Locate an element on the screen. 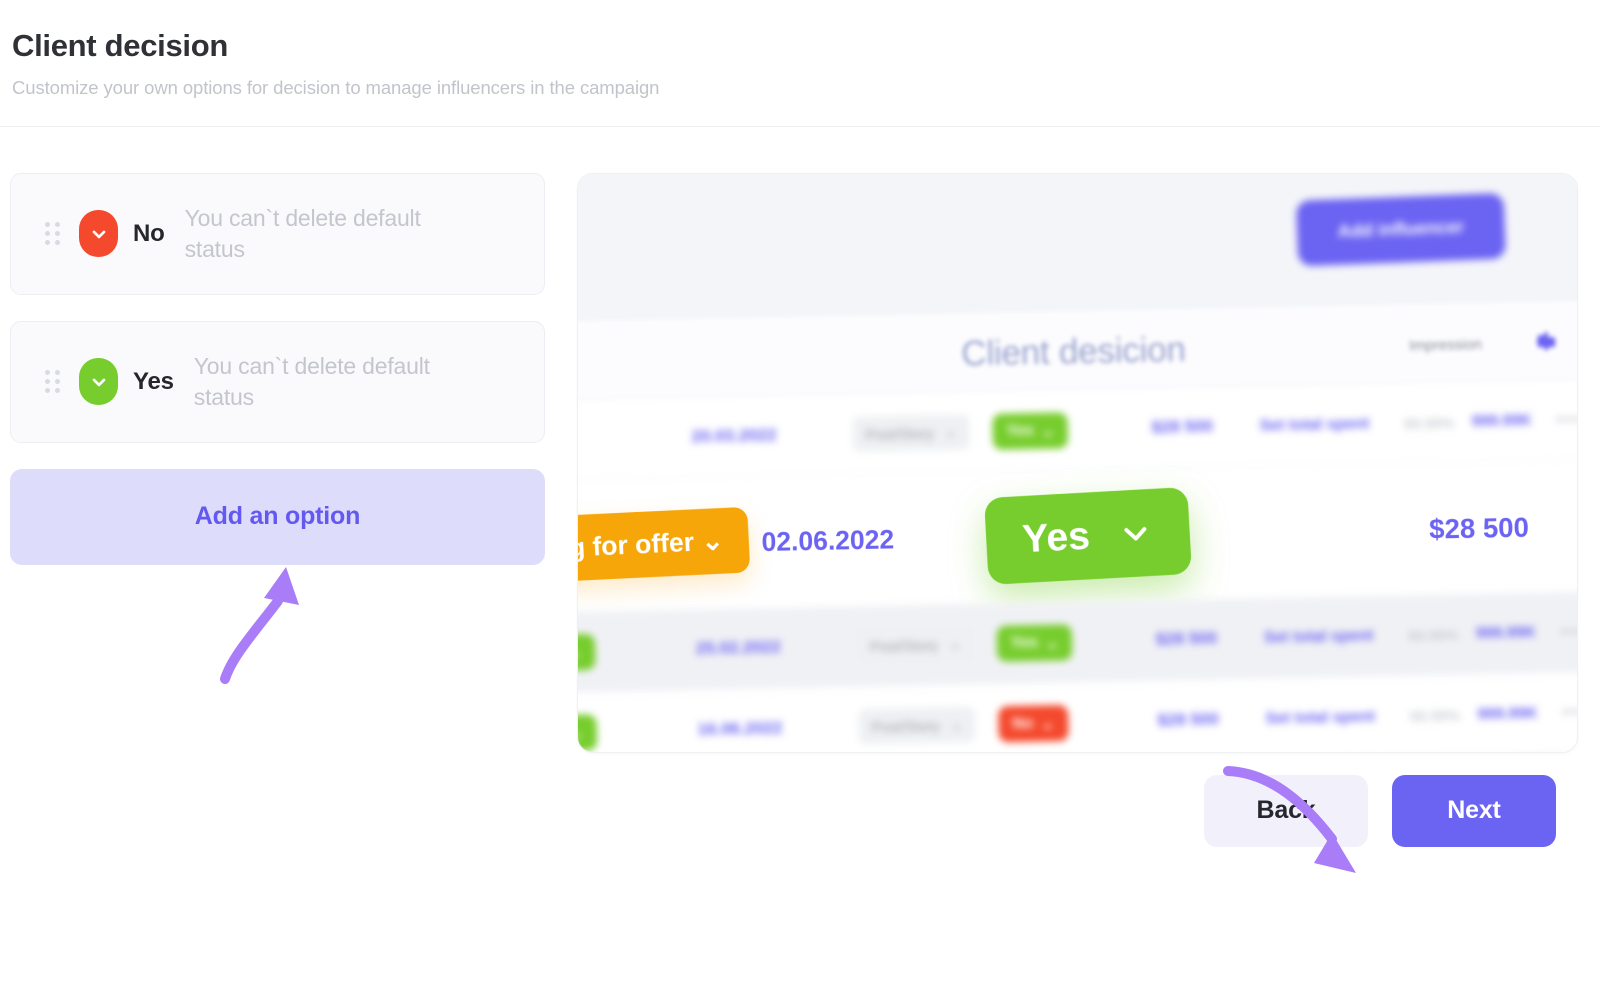  decision-pill: No ⌄ is located at coordinates (1033, 723).